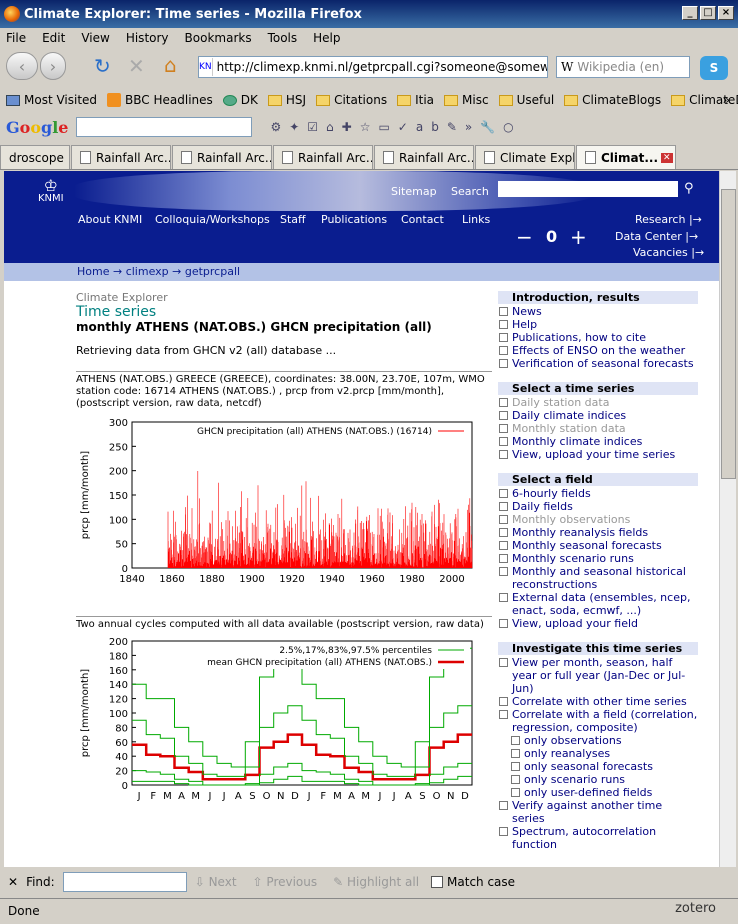 This screenshot has height=924, width=738. What do you see at coordinates (102, 66) in the screenshot?
I see `reload-icon: ↻` at bounding box center [102, 66].